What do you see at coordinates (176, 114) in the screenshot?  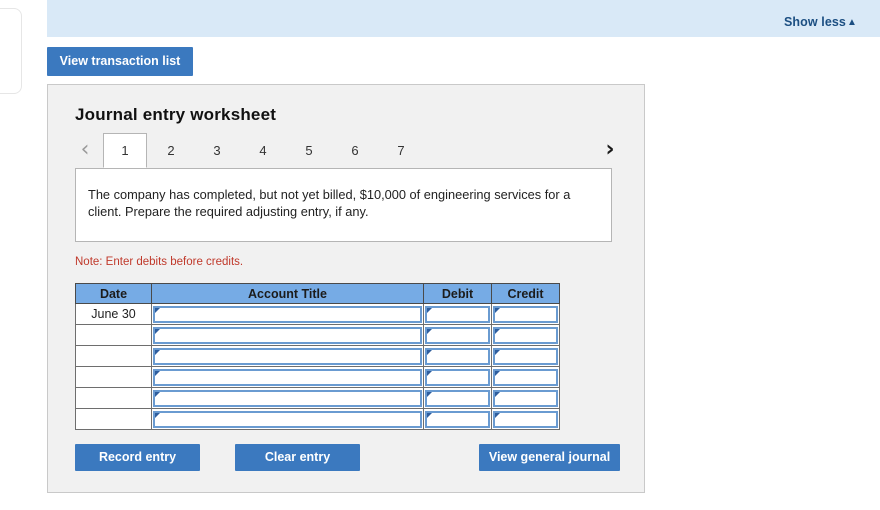 I see `page-title: Journal entry worksheet` at bounding box center [176, 114].